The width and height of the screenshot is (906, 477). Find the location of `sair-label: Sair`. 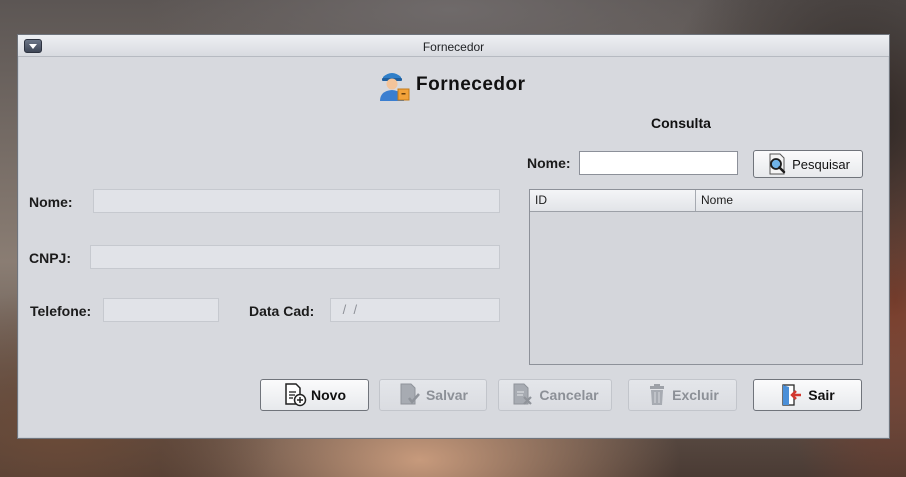

sair-label: Sair is located at coordinates (821, 395).